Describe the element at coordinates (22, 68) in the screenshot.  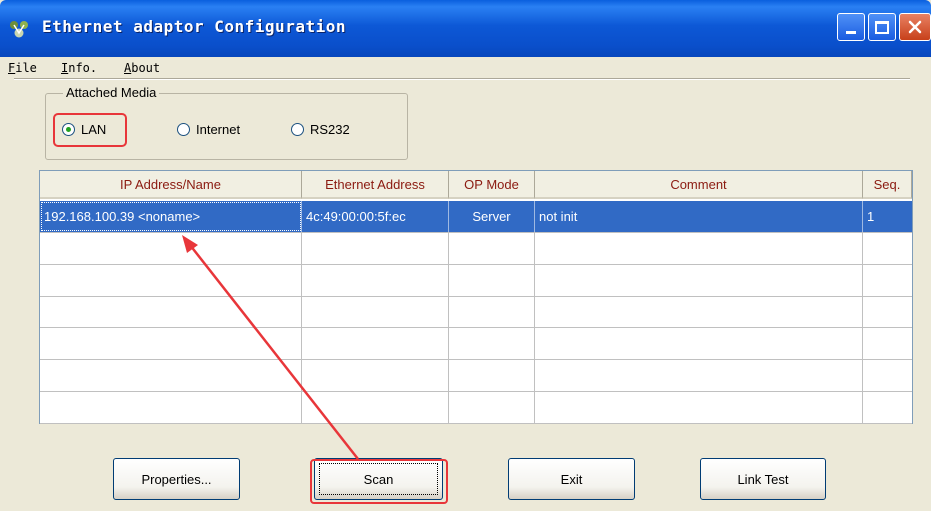
I see `menu-file: File` at that location.